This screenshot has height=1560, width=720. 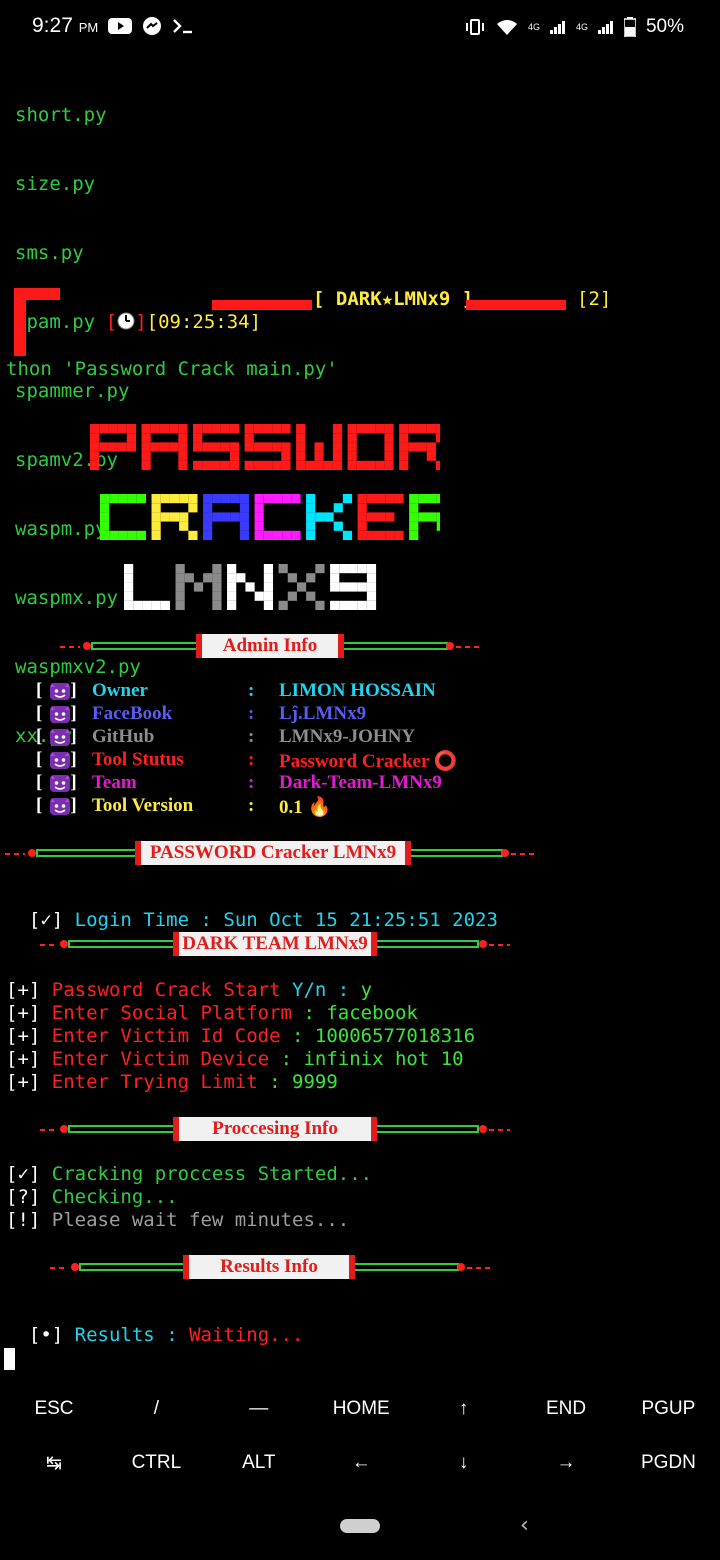 I want to click on extra-key: —, so click(x=259, y=1409).